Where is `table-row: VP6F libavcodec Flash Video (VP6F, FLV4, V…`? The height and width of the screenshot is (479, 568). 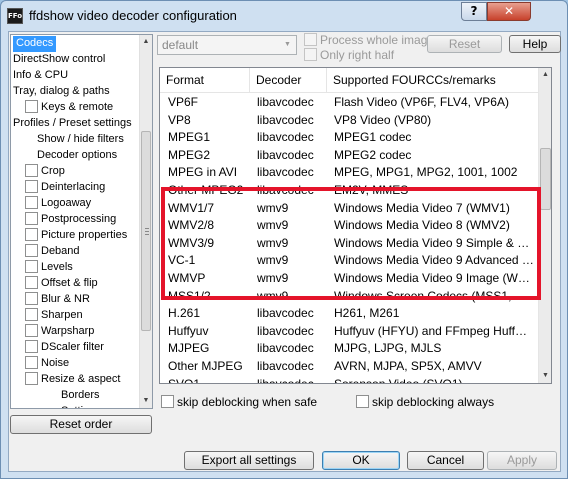 table-row: VP6F libavcodec Flash Video (VP6F, FLV4, V… is located at coordinates (349, 102).